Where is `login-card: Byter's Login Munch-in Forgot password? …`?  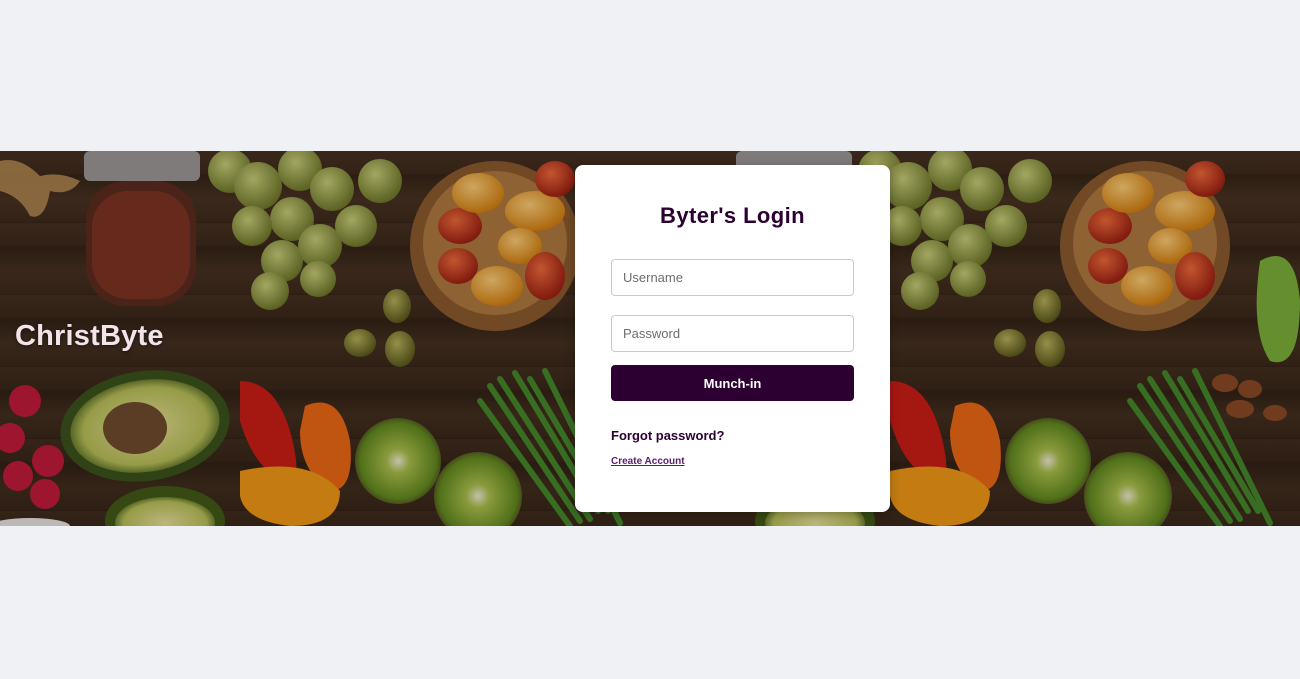 login-card: Byter's Login Munch-in Forgot password? … is located at coordinates (732, 338).